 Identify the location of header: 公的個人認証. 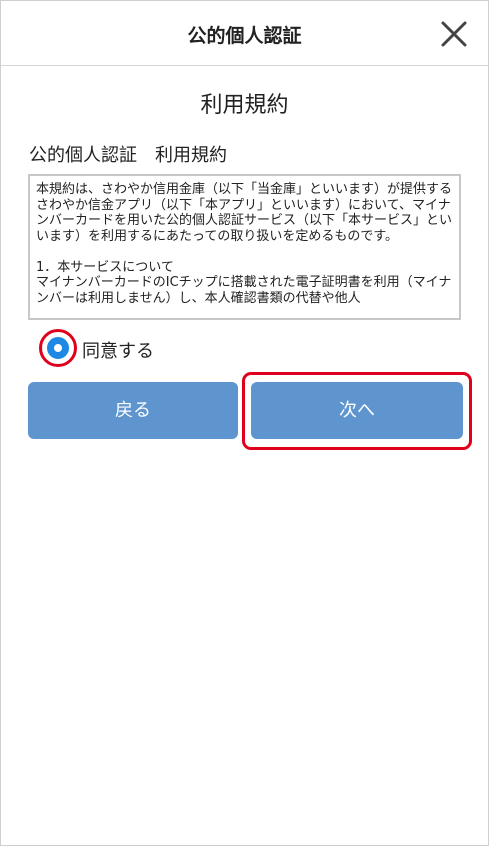
(244, 33).